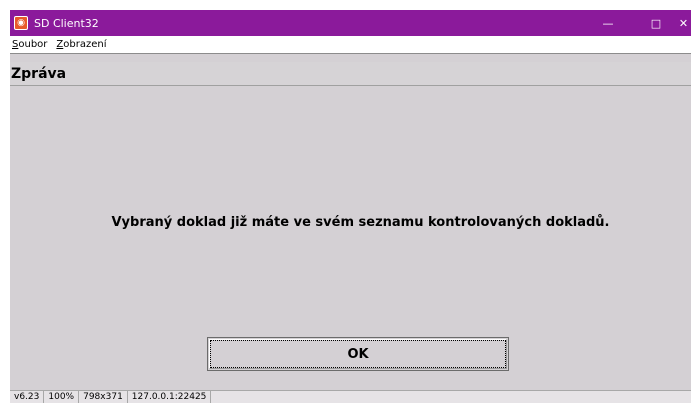 The height and width of the screenshot is (403, 691). I want to click on menu-bar: Soubor Zobrazení, so click(350, 44).